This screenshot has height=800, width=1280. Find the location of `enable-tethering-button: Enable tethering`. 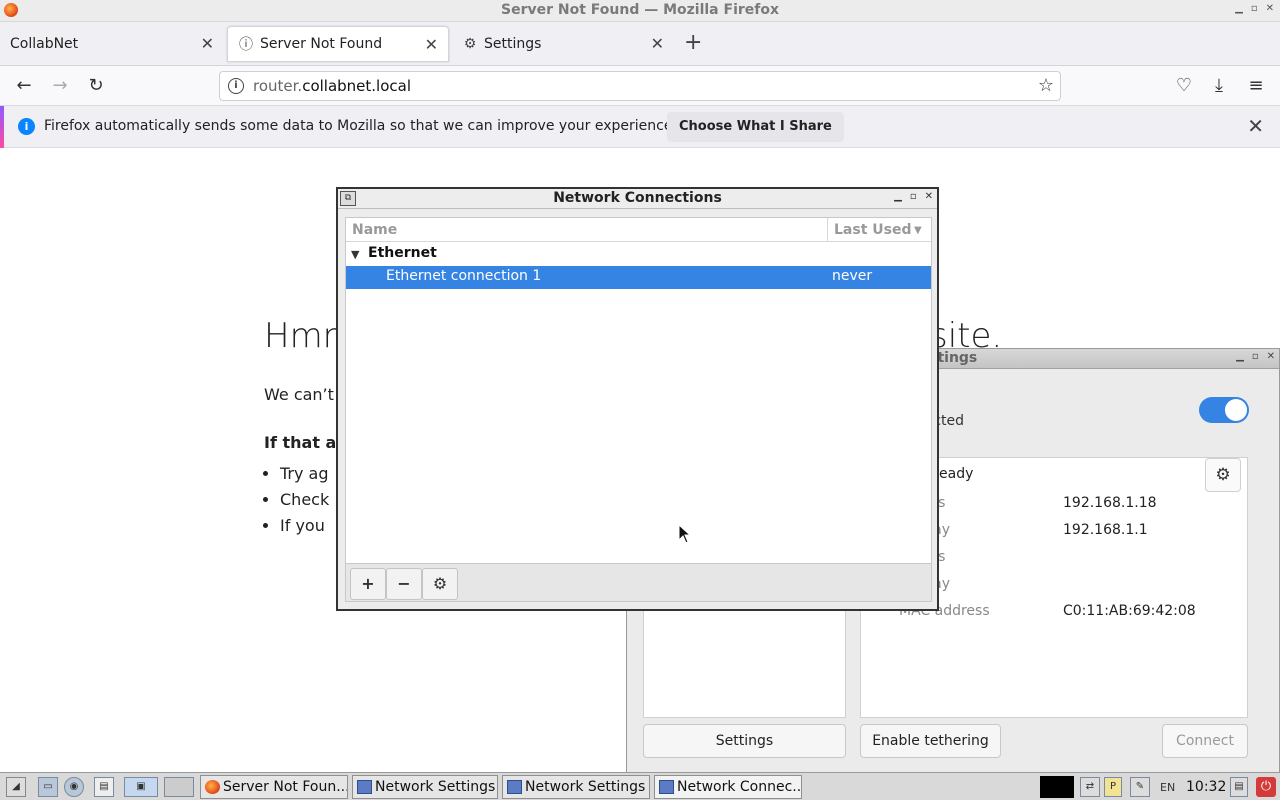

enable-tethering-button: Enable tethering is located at coordinates (930, 741).